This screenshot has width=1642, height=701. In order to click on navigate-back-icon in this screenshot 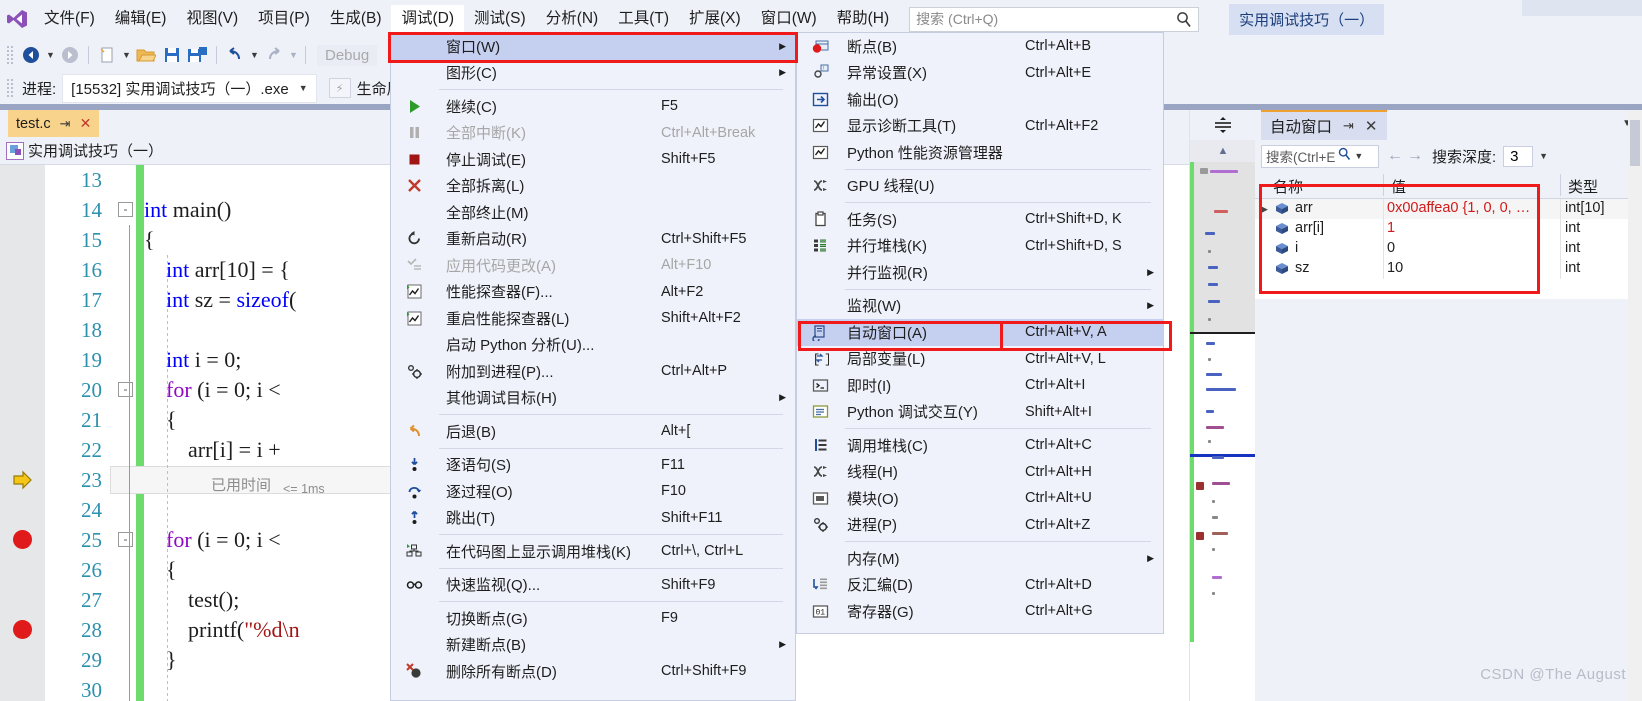, I will do `click(31, 55)`.